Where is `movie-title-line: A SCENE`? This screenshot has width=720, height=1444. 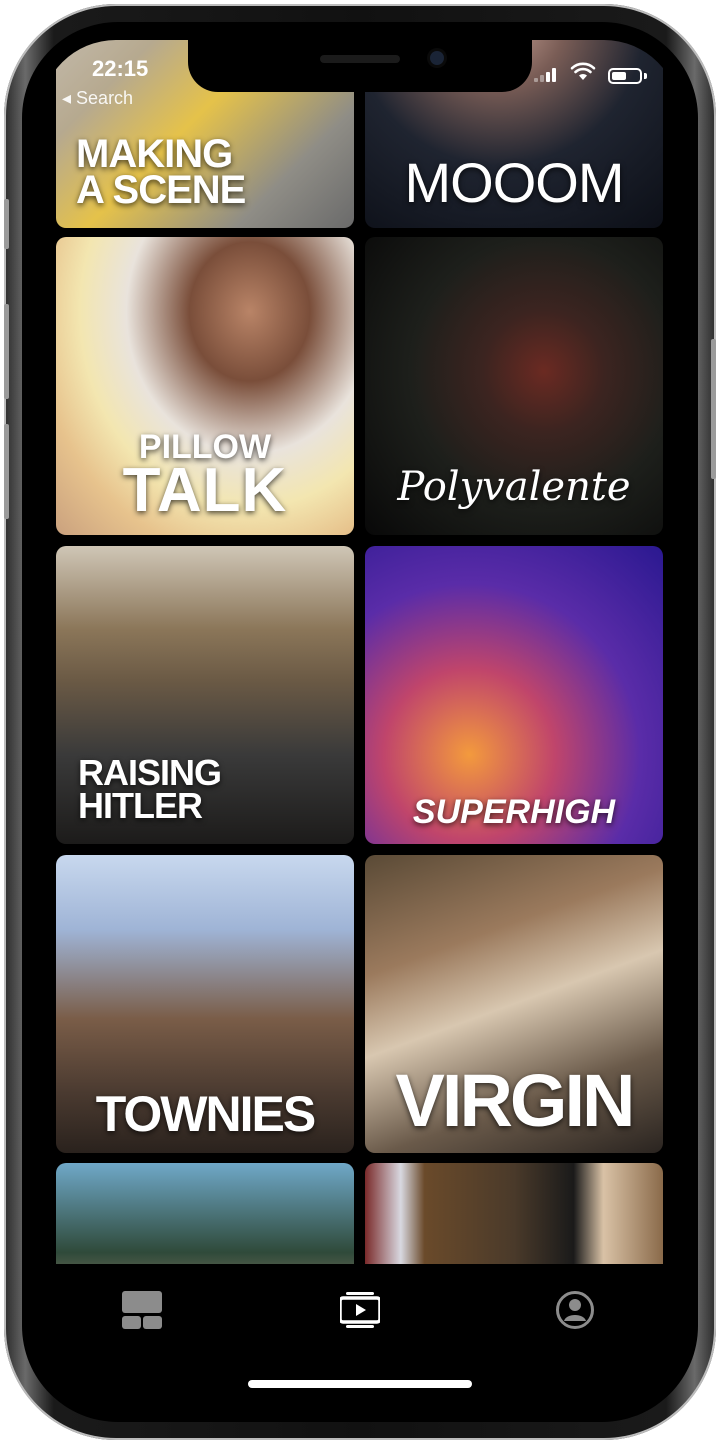
movie-title-line: A SCENE is located at coordinates (161, 190).